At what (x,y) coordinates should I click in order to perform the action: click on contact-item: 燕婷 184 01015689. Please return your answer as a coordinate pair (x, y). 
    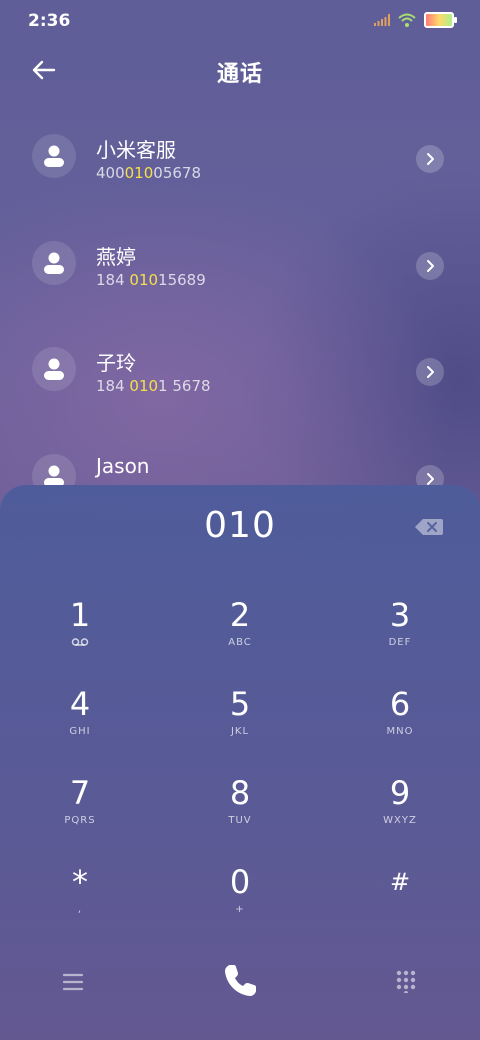
    Looking at the image, I should click on (240, 265).